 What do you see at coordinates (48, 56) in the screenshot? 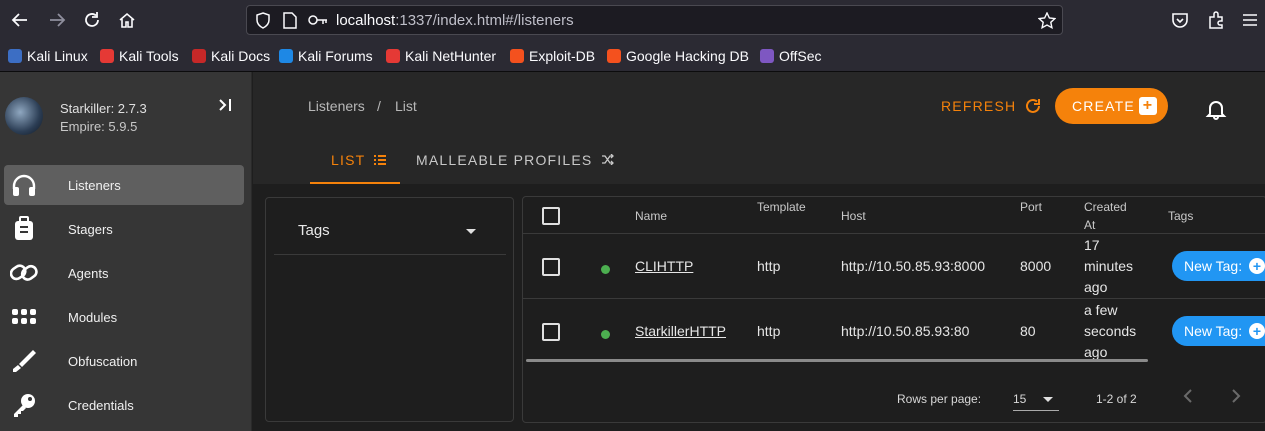
I see `bookmark-kali-linux: Kali Linux` at bounding box center [48, 56].